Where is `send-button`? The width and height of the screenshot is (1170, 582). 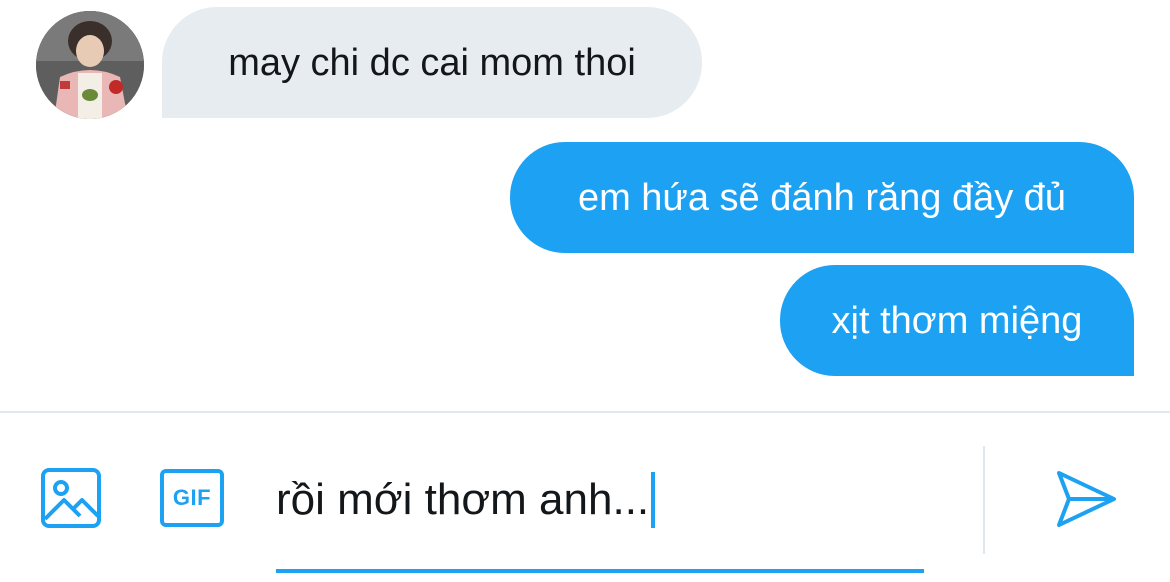
send-button is located at coordinates (1086, 499).